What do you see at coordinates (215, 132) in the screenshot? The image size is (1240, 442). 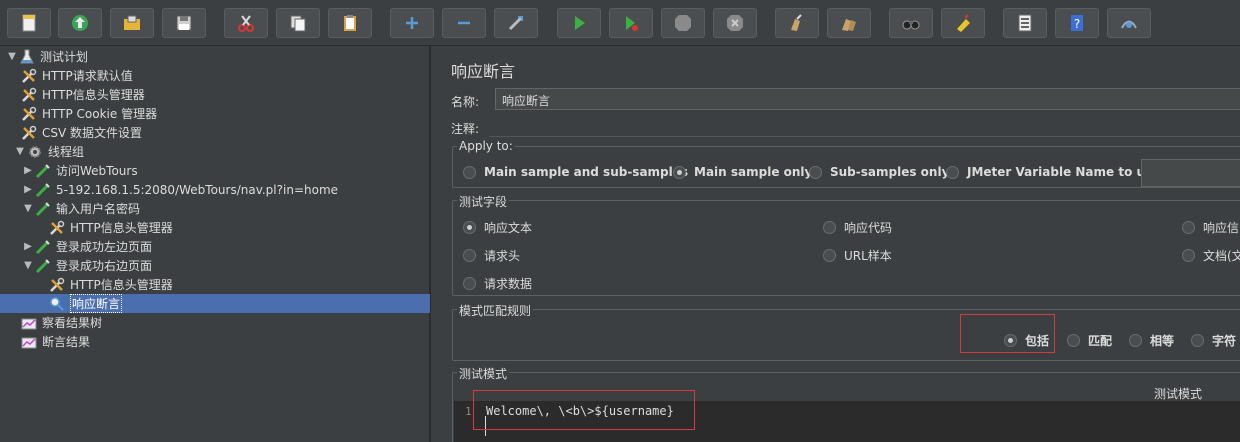 I see `tree-item: CSV 数据文件设置` at bounding box center [215, 132].